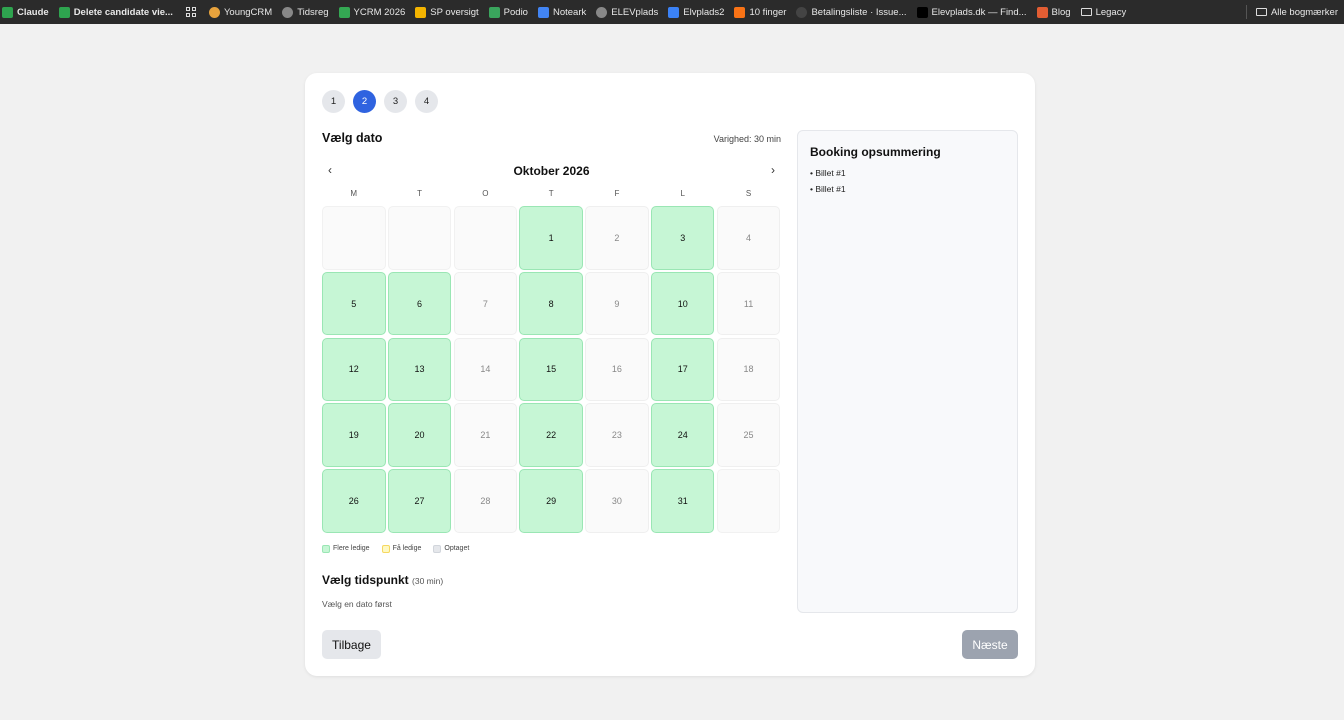  What do you see at coordinates (617, 238) in the screenshot?
I see `calendar-day-2: 2` at bounding box center [617, 238].